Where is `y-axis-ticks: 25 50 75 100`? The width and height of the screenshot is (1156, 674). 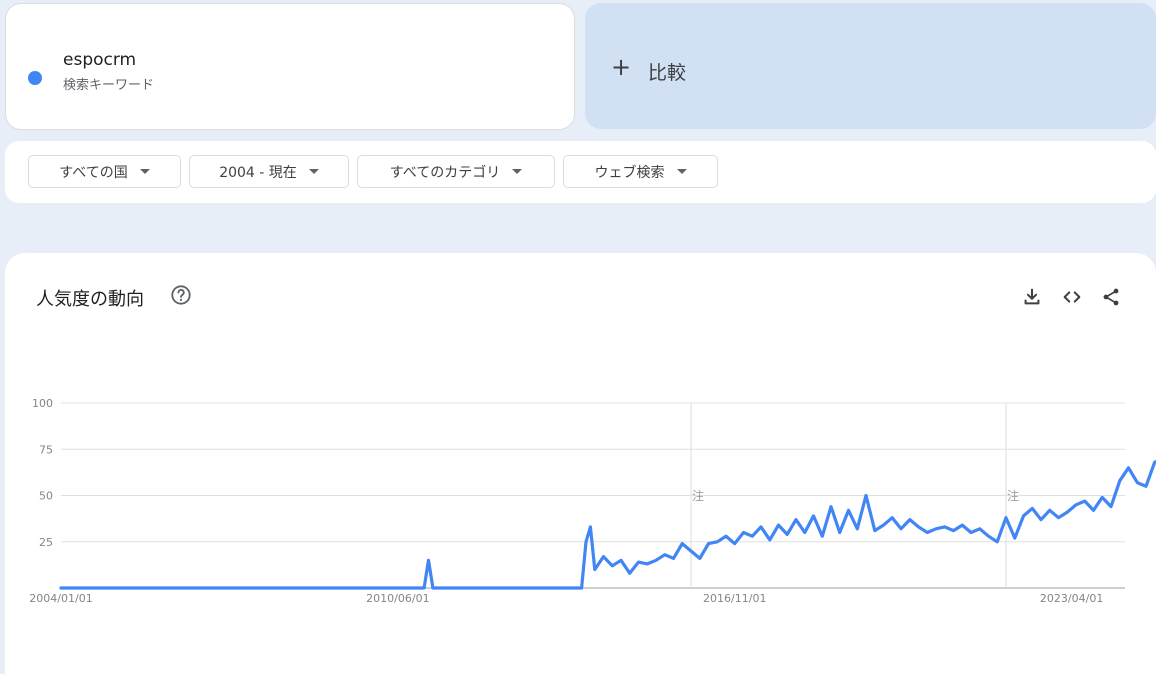
y-axis-ticks: 25 50 75 100 is located at coordinates (42, 473).